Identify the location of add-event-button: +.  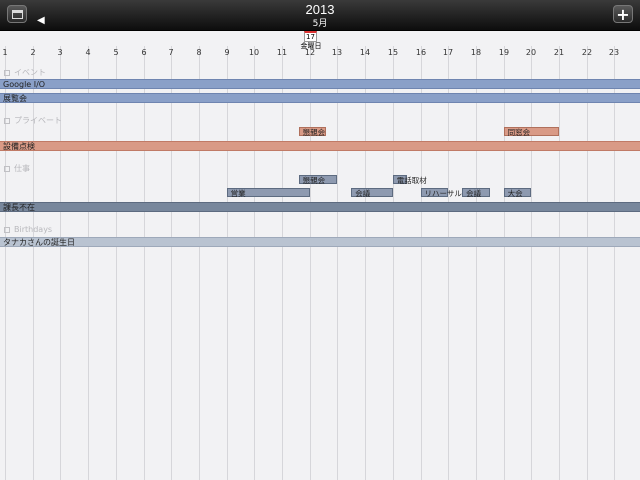
(623, 14).